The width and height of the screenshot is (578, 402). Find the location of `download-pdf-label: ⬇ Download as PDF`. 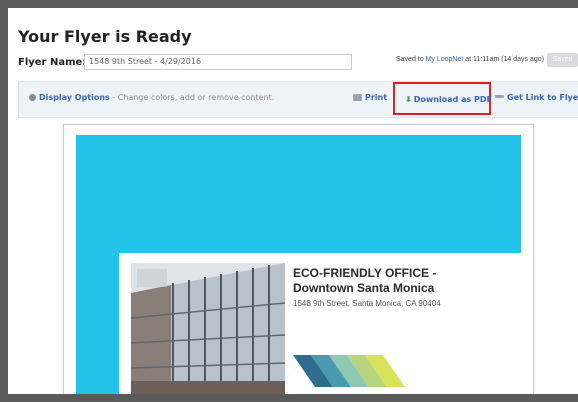

download-pdf-label: ⬇ Download as PDF is located at coordinates (448, 99).